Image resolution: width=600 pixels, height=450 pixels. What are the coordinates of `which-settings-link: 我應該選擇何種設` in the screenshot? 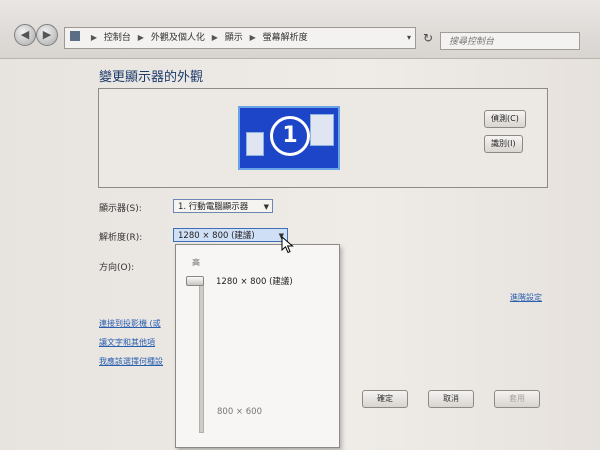 It's located at (131, 361).